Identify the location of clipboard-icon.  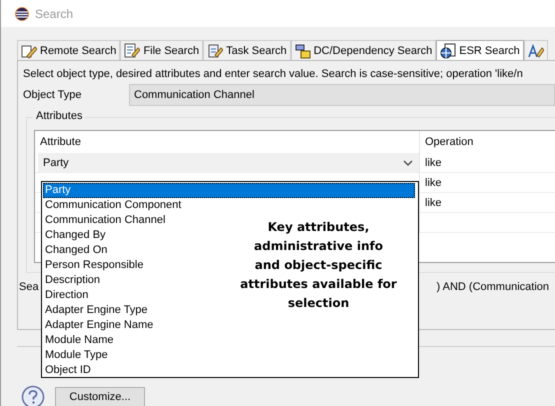
(215, 50).